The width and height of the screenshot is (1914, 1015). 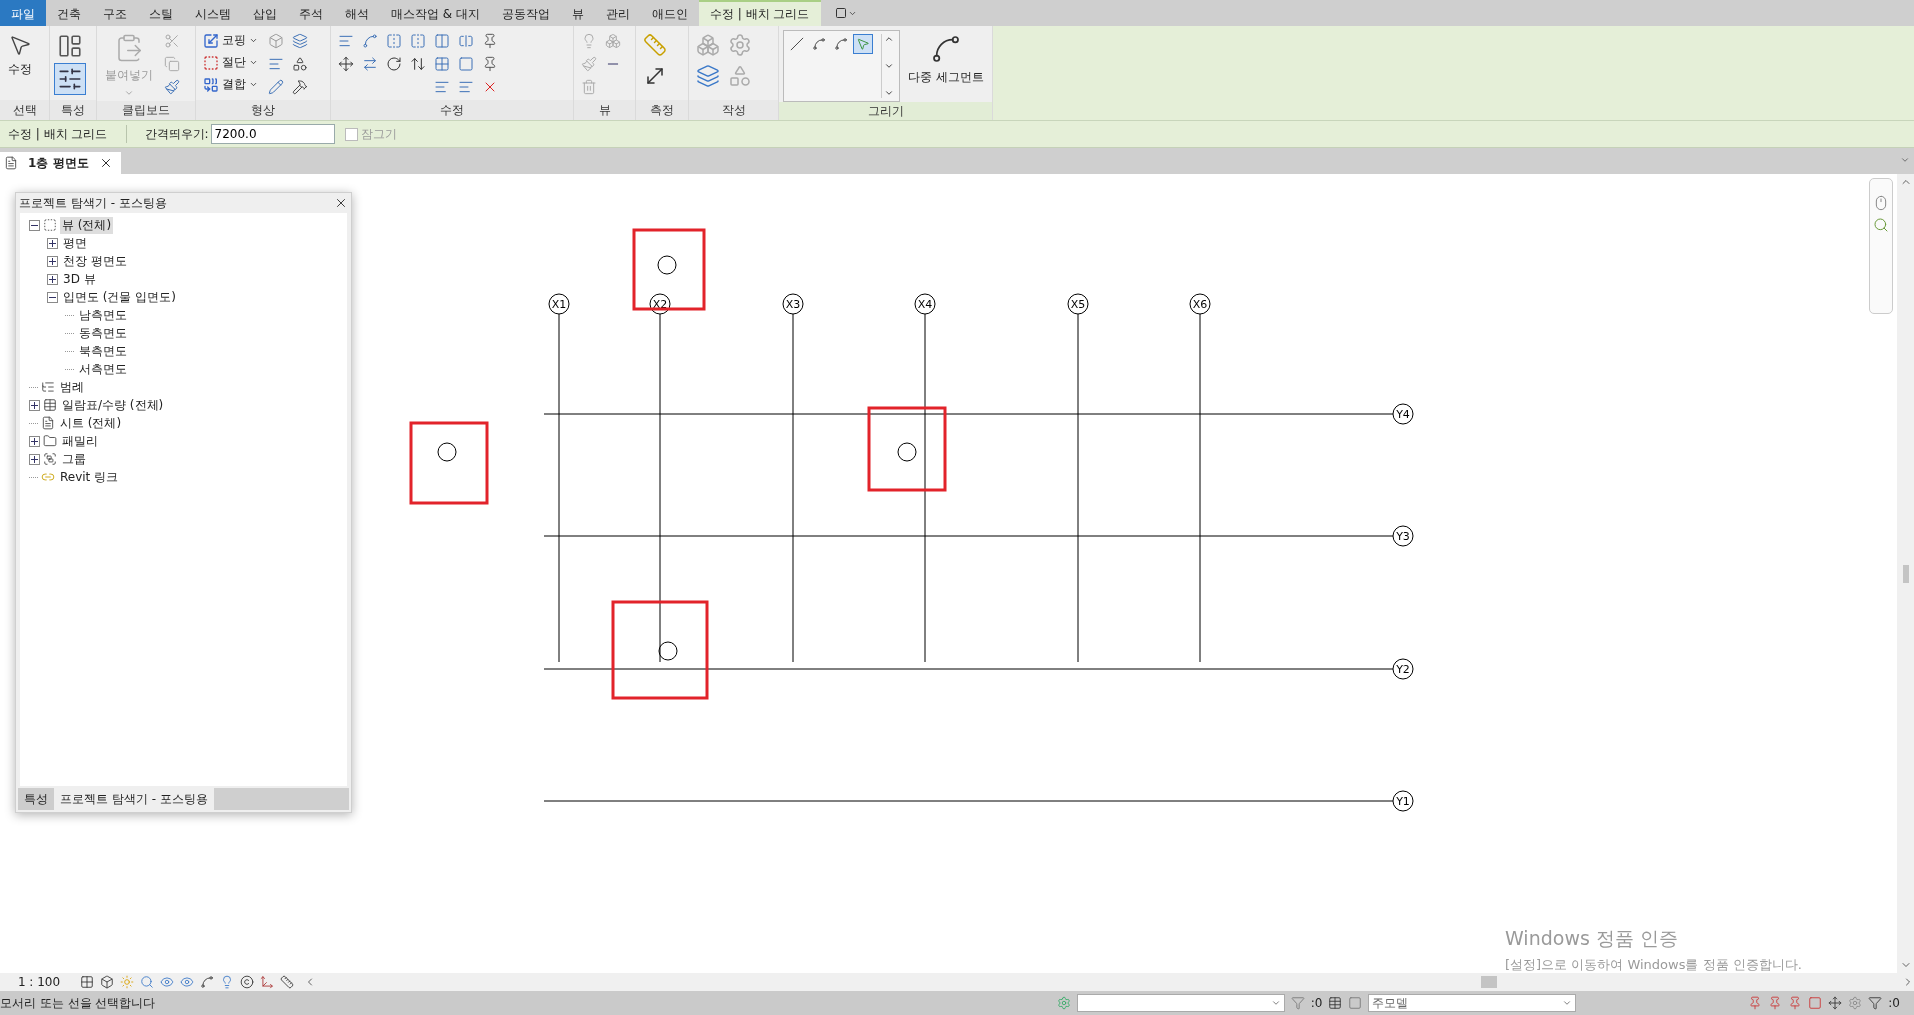 What do you see at coordinates (559, 478) in the screenshot?
I see `grid-line: X1` at bounding box center [559, 478].